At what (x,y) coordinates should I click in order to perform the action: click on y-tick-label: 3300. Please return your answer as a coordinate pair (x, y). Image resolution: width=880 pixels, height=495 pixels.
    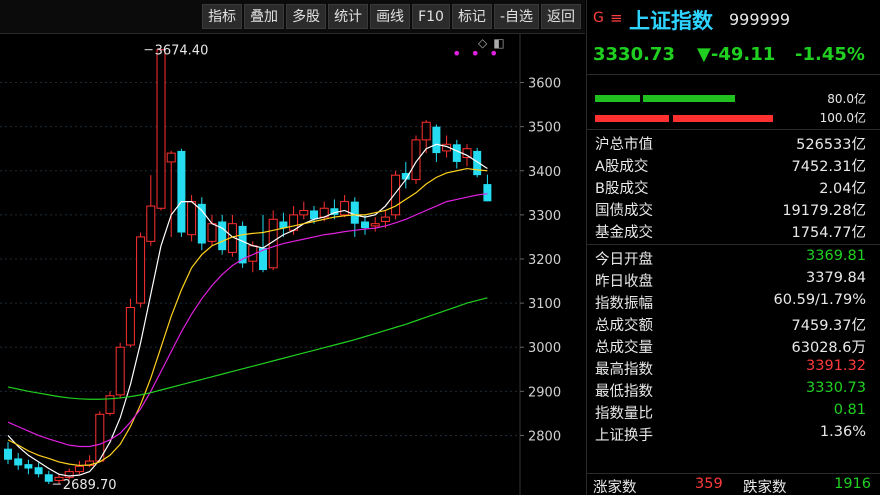
    Looking at the image, I should click on (544, 216).